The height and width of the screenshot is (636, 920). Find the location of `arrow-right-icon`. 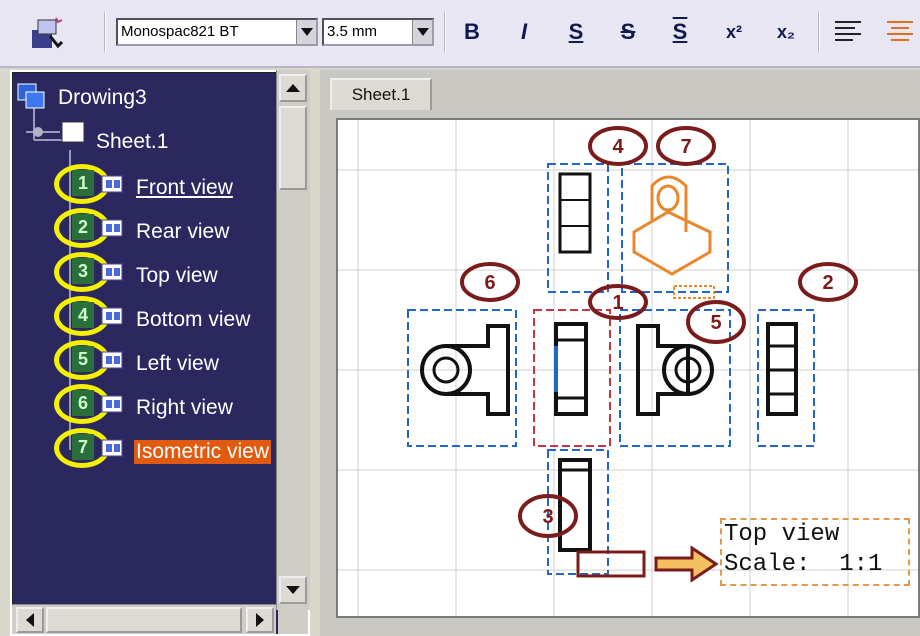

arrow-right-icon is located at coordinates (260, 620).